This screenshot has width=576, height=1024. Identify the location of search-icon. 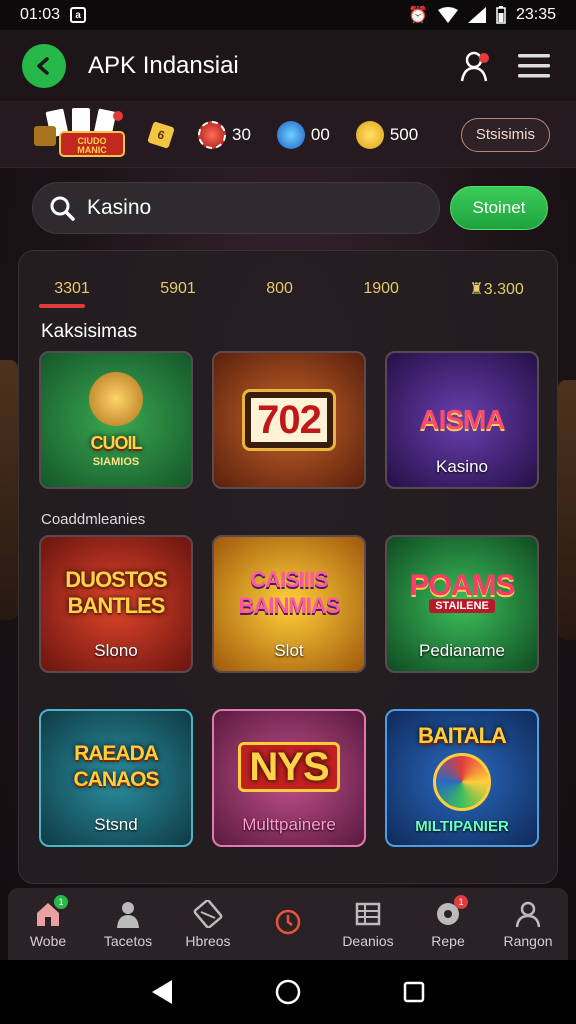
(62, 208).